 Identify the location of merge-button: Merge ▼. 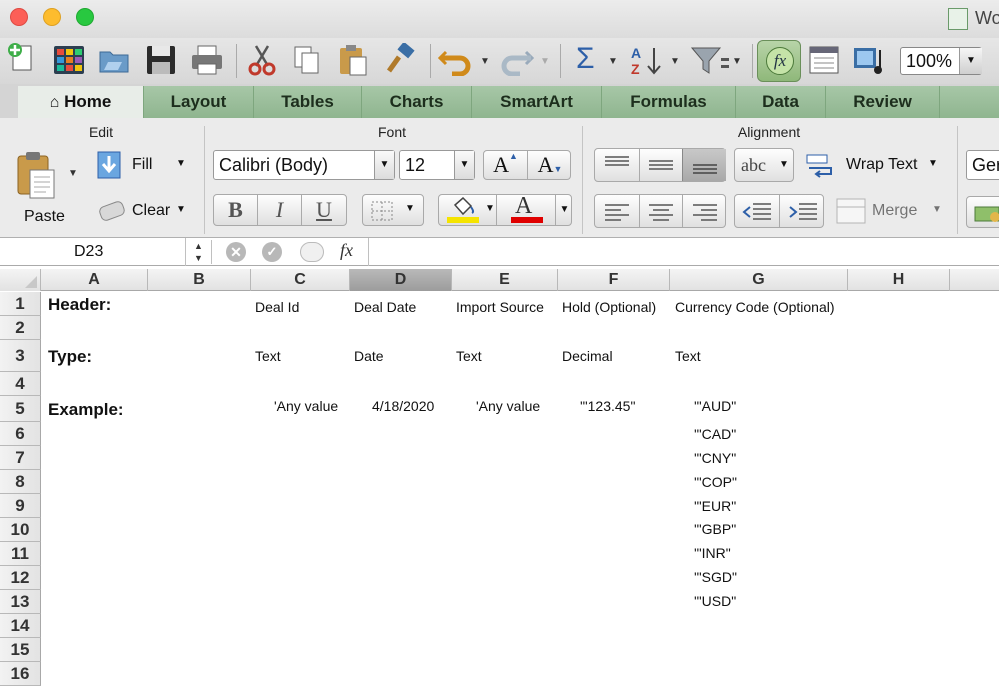
(892, 211).